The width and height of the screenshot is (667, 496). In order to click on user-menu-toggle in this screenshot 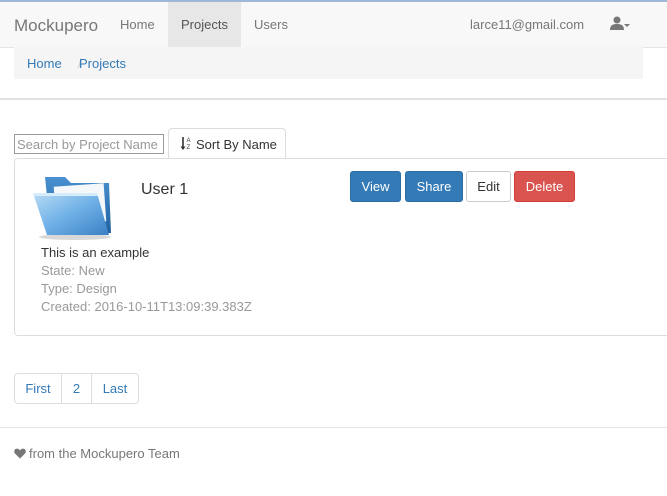, I will do `click(622, 25)`.